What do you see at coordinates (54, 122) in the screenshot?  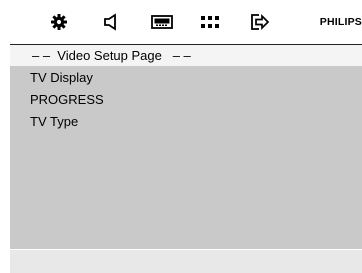 I see `menu-item-tv-type: TV Type` at bounding box center [54, 122].